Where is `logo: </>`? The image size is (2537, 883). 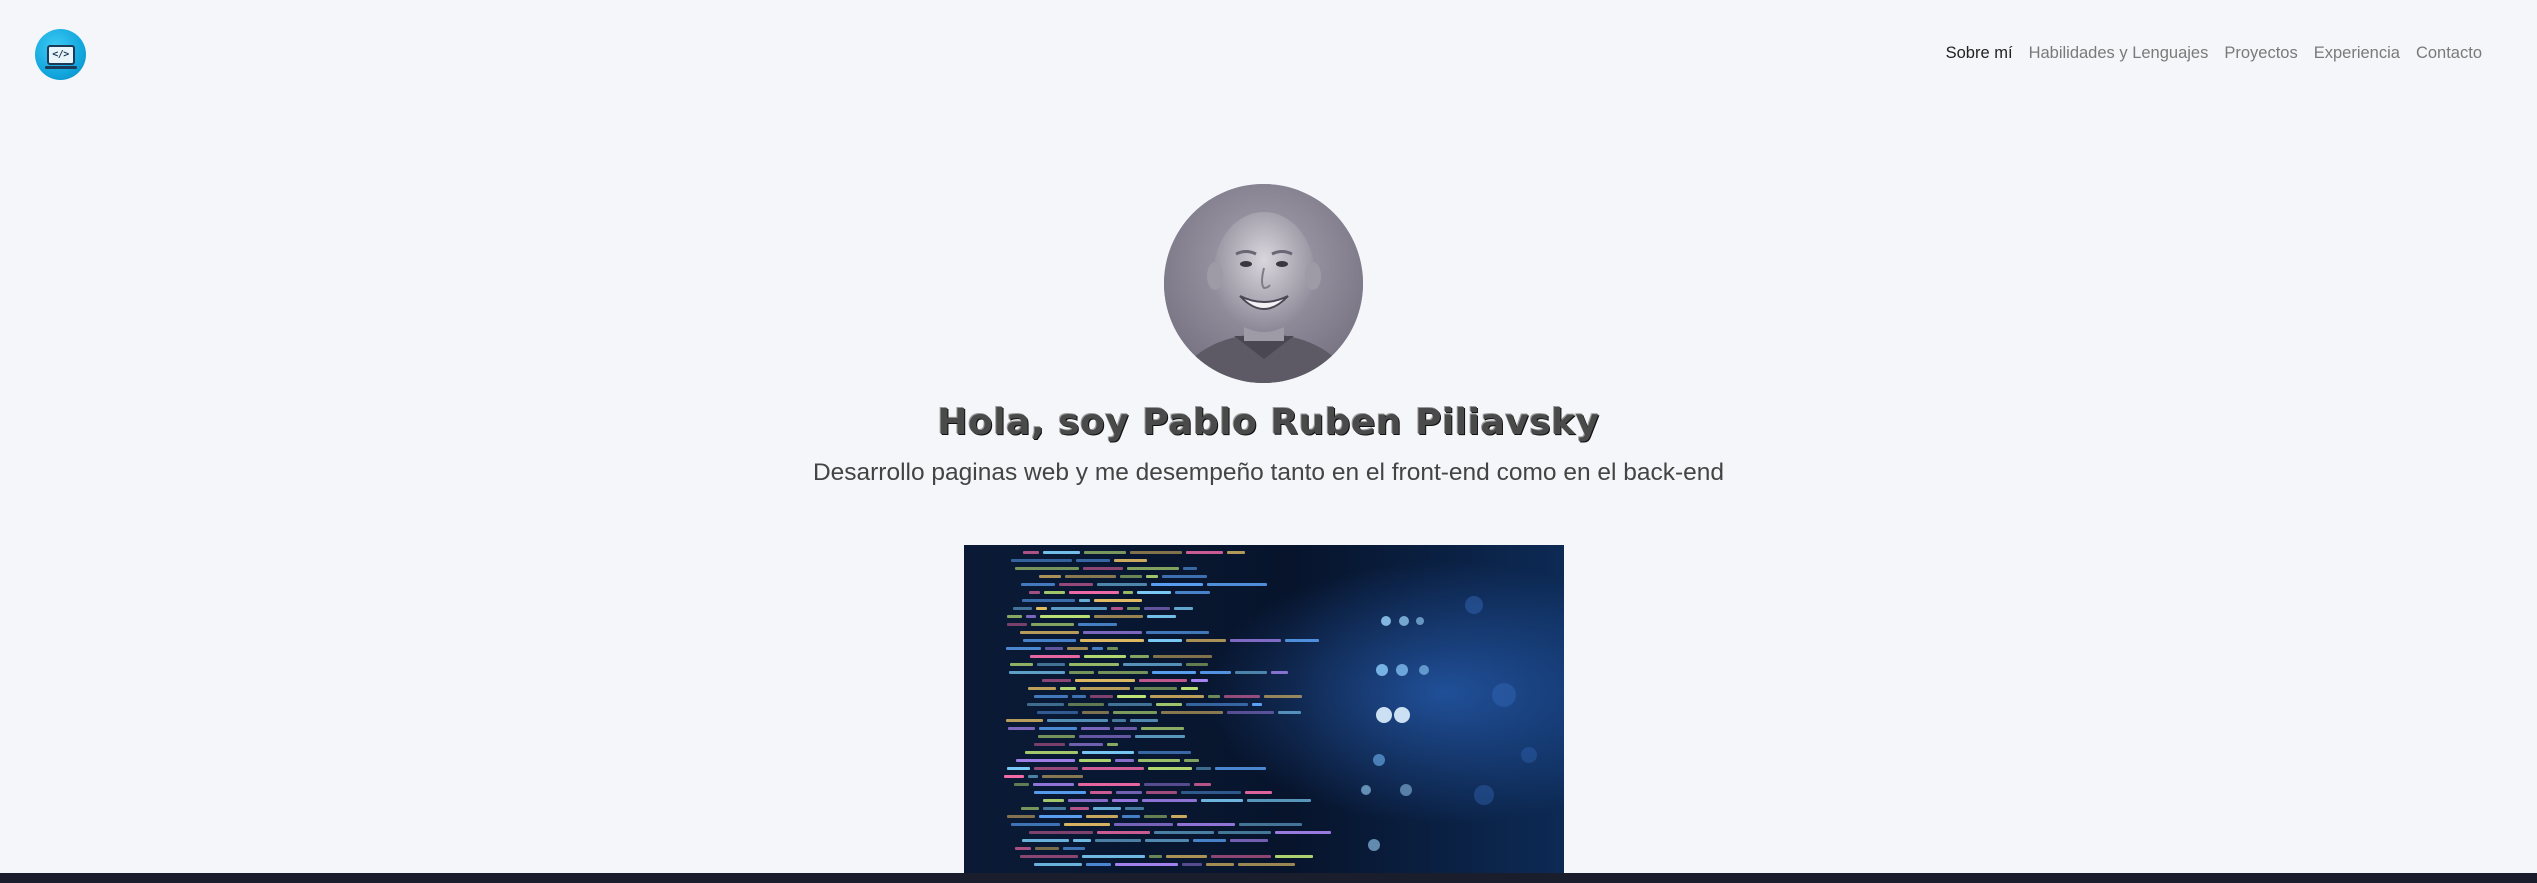 logo: </> is located at coordinates (60, 54).